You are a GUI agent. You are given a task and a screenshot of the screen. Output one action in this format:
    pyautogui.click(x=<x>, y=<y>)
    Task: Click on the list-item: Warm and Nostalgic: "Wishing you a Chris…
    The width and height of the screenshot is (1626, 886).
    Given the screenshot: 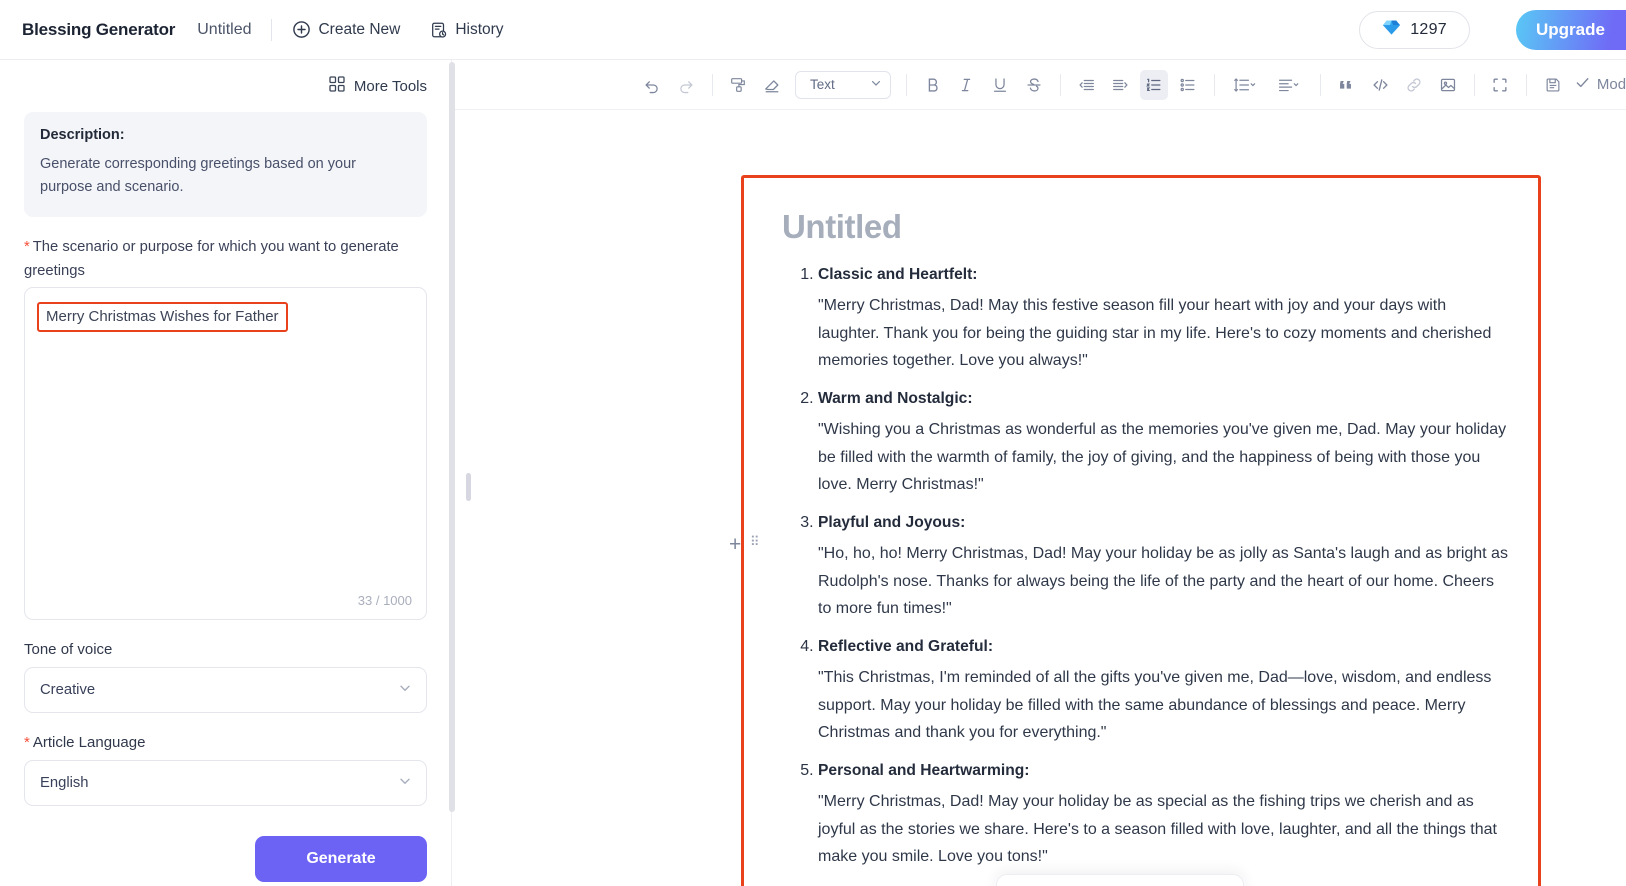 What is the action you would take?
    pyautogui.click(x=1163, y=441)
    